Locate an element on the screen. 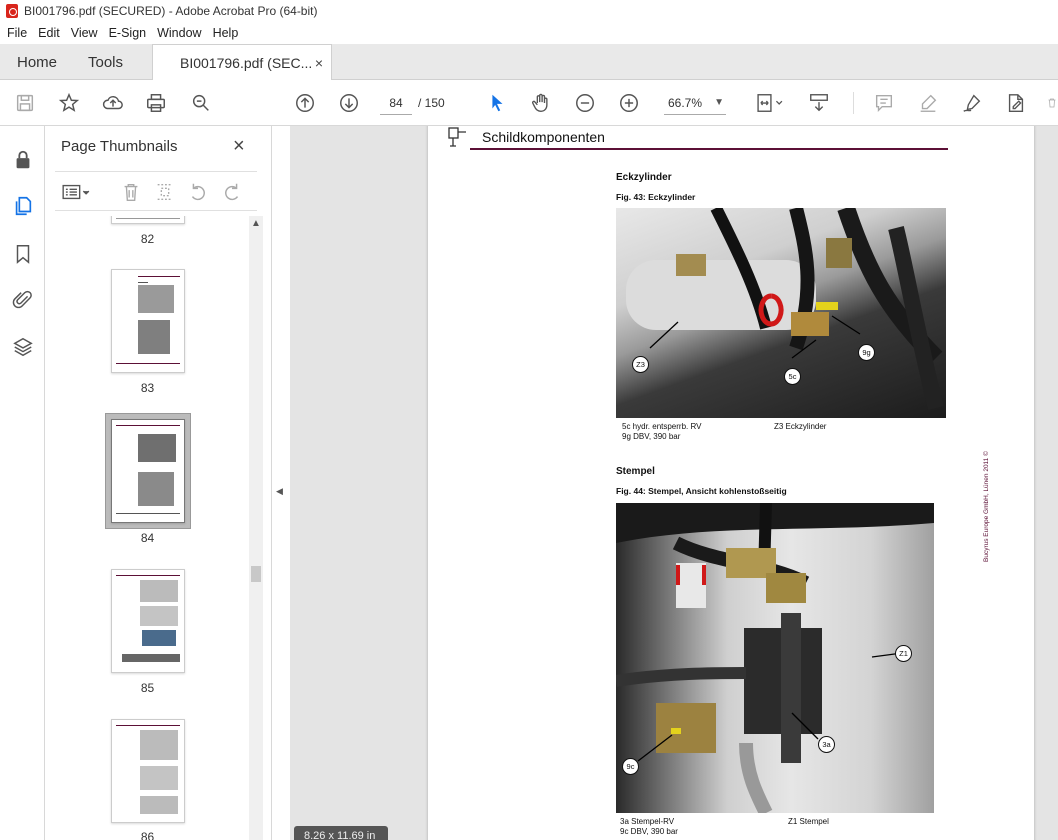 Image resolution: width=1058 pixels, height=840 pixels. rotate-right-icon is located at coordinates (232, 192).